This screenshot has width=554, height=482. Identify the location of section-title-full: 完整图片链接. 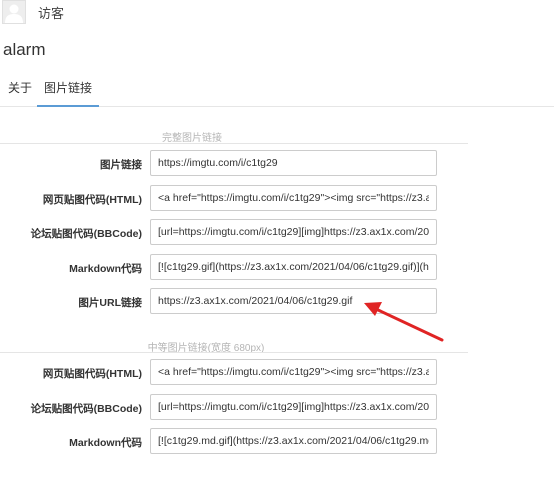
(192, 138).